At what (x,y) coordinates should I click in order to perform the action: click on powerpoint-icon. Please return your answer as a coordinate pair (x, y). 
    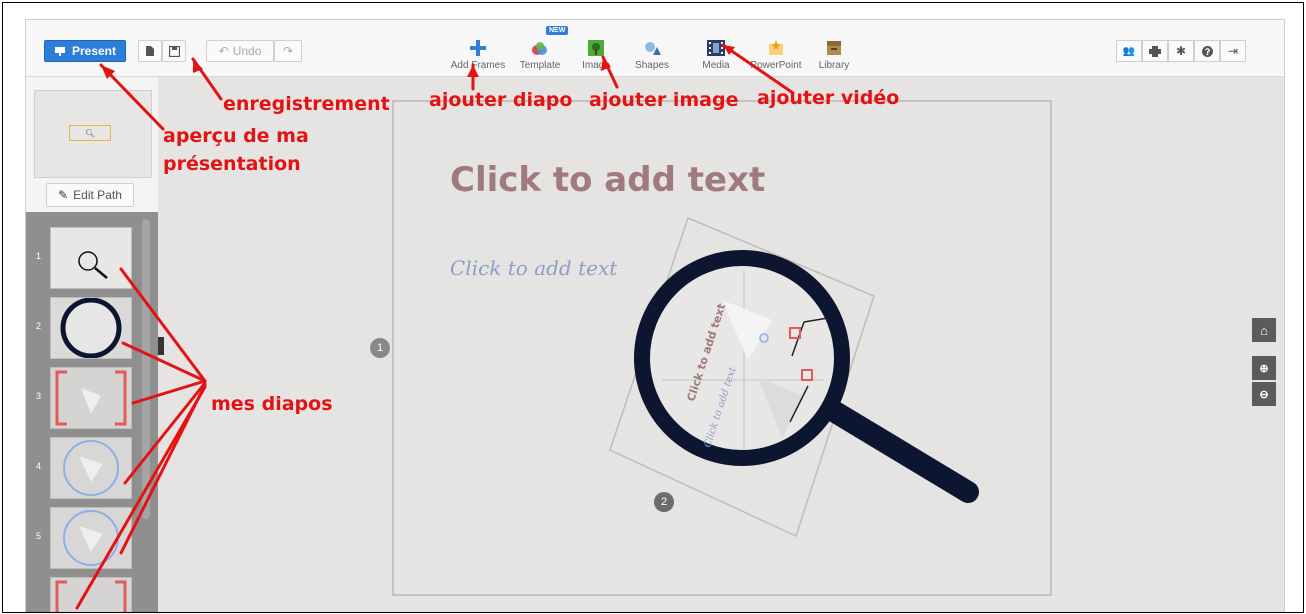
    Looking at the image, I should click on (776, 47).